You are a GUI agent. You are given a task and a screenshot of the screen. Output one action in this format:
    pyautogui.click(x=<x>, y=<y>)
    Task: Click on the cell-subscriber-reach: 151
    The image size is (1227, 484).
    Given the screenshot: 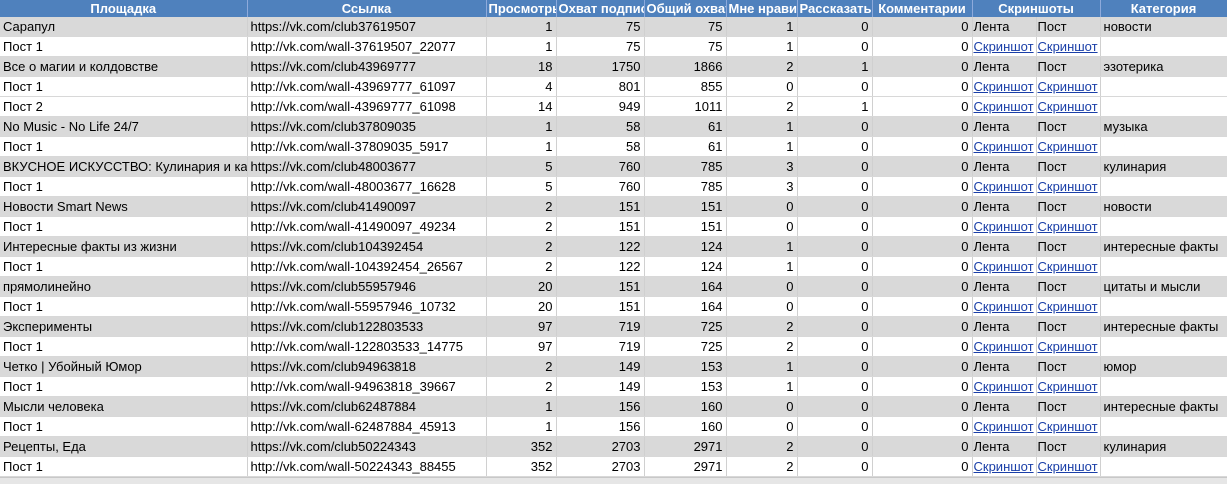 What is the action you would take?
    pyautogui.click(x=600, y=286)
    